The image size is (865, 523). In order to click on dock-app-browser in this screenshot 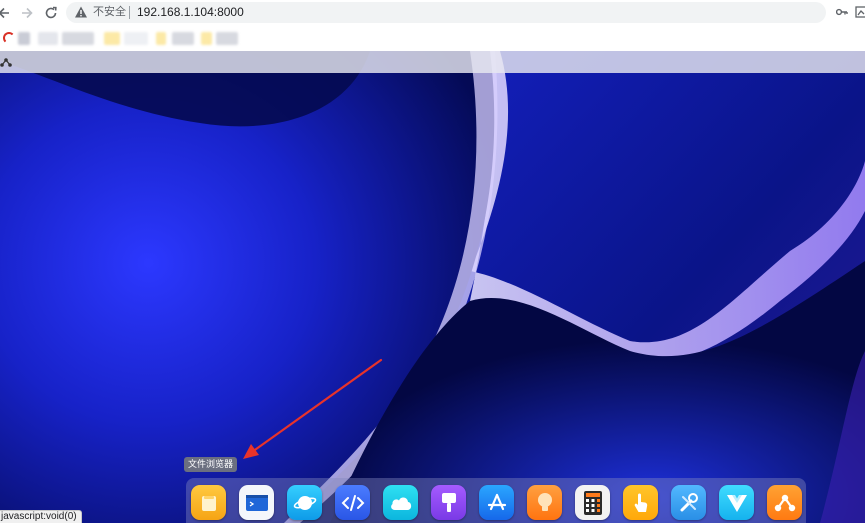, I will do `click(304, 502)`.